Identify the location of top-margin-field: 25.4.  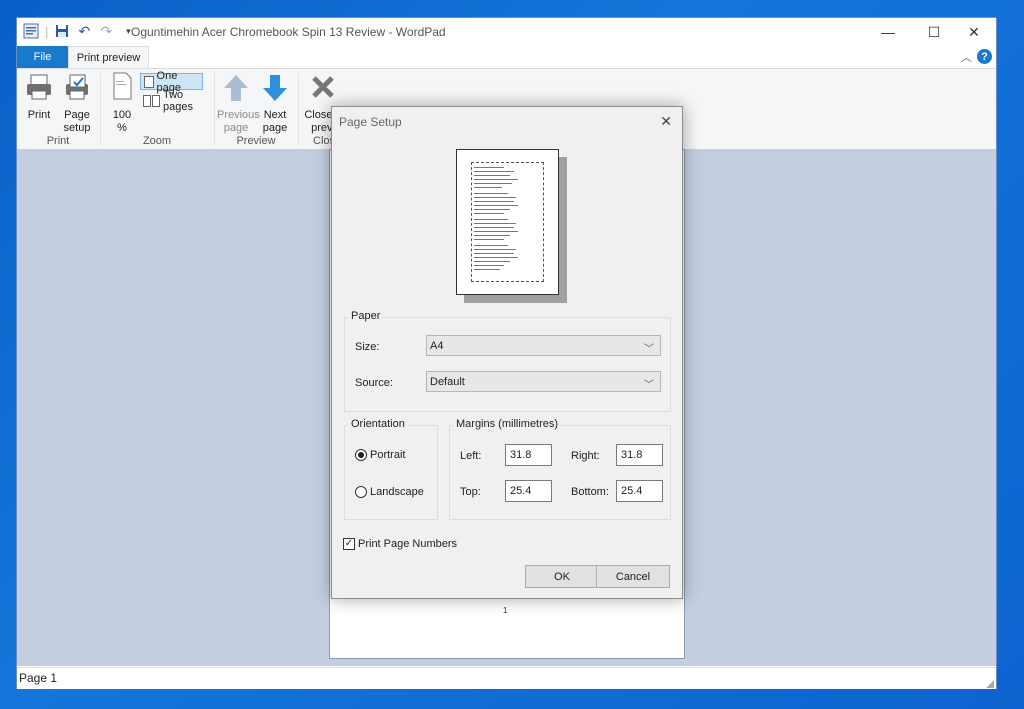
(528, 491).